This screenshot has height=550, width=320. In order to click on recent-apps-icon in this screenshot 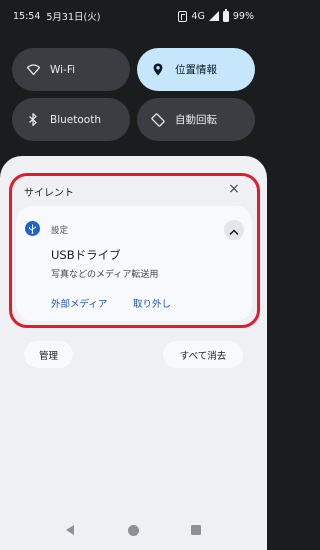, I will do `click(196, 530)`.